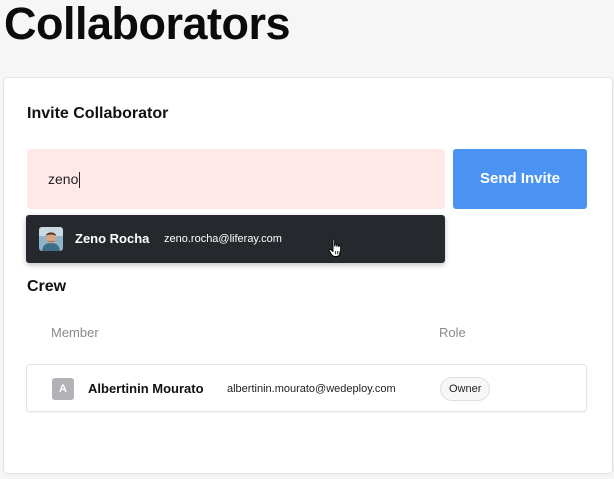  What do you see at coordinates (98, 113) in the screenshot?
I see `invite-collaborator-heading: Invite Collaborator` at bounding box center [98, 113].